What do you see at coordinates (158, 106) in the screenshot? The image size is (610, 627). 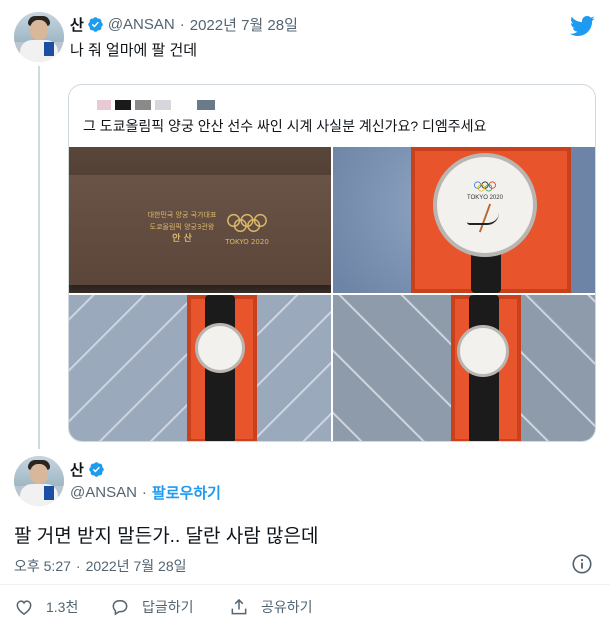 I see `redacted-author` at bounding box center [158, 106].